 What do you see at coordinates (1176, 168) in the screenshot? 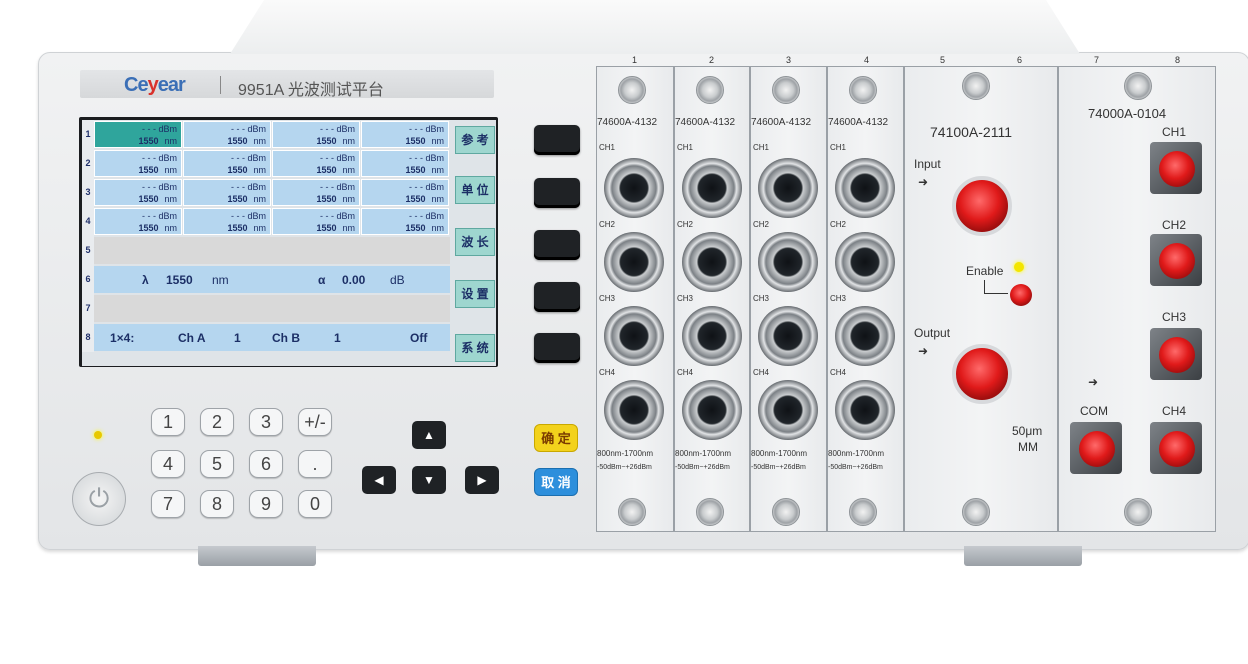
I see `switch-ch1-port` at bounding box center [1176, 168].